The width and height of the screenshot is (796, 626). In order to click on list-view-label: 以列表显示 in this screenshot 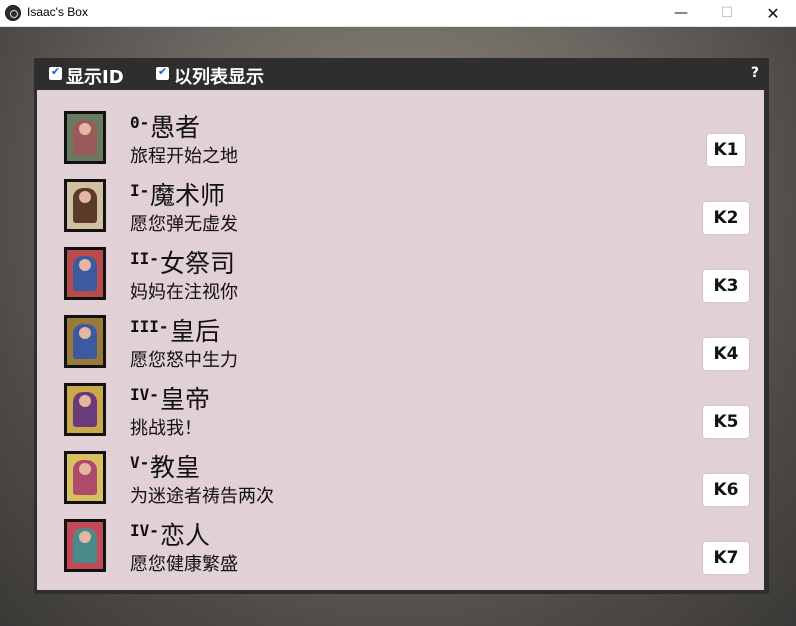, I will do `click(219, 76)`.